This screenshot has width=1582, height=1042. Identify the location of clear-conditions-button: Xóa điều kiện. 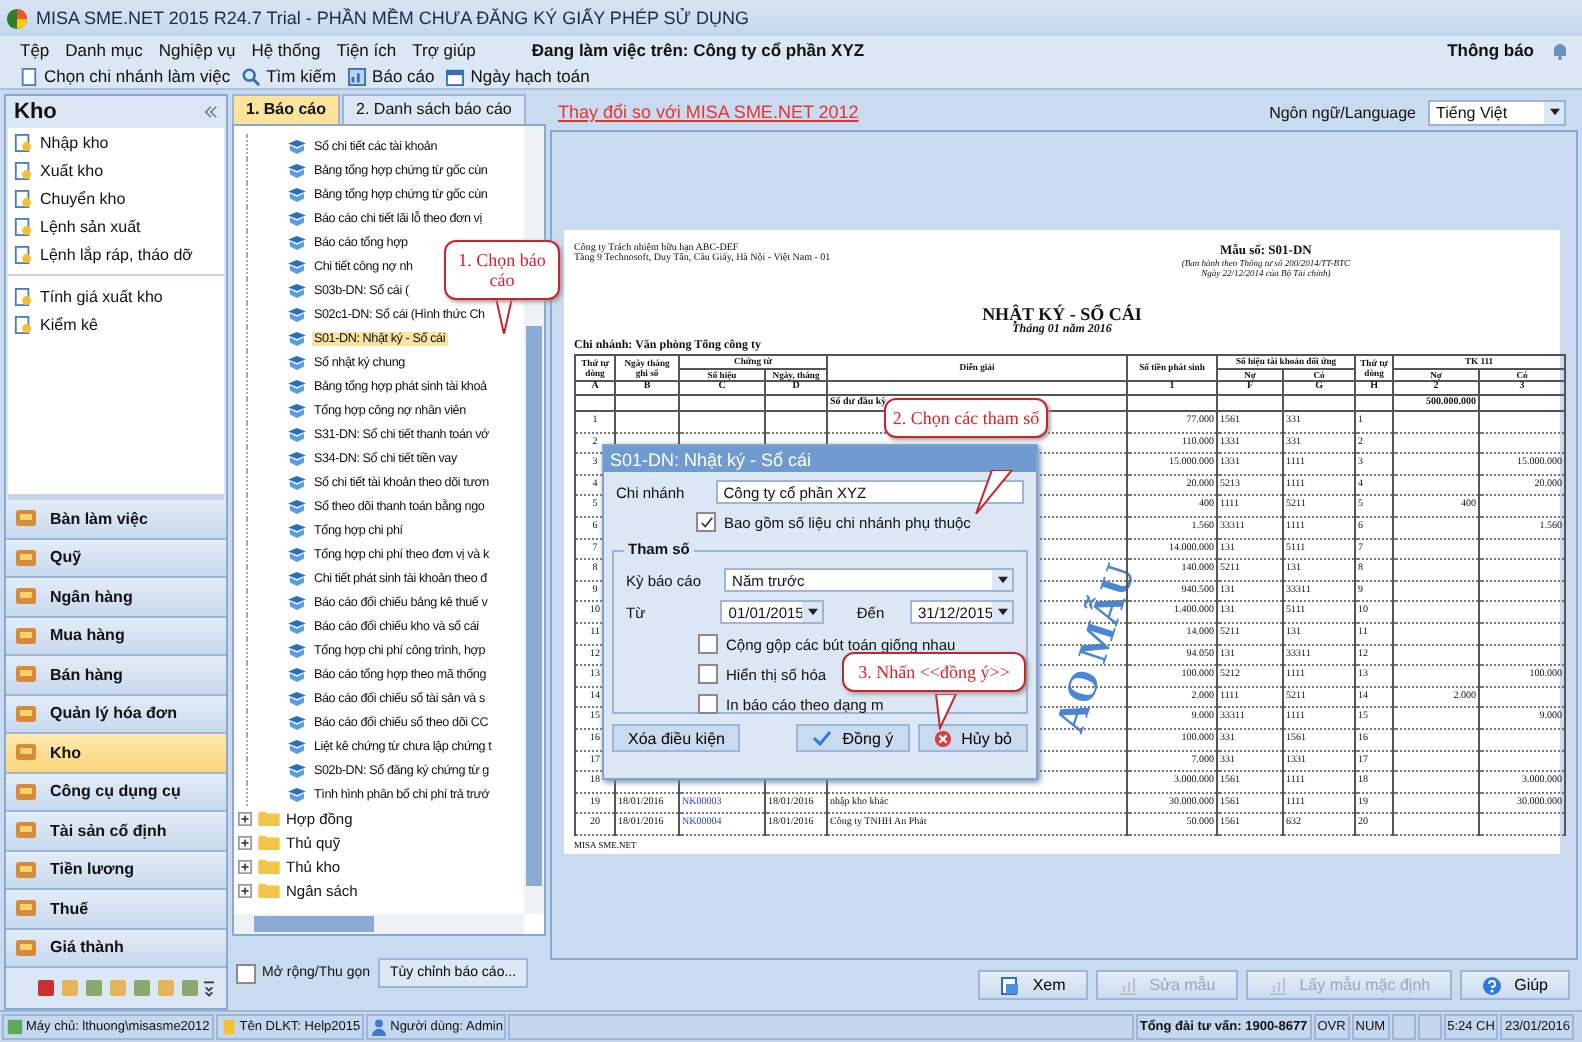
(676, 738).